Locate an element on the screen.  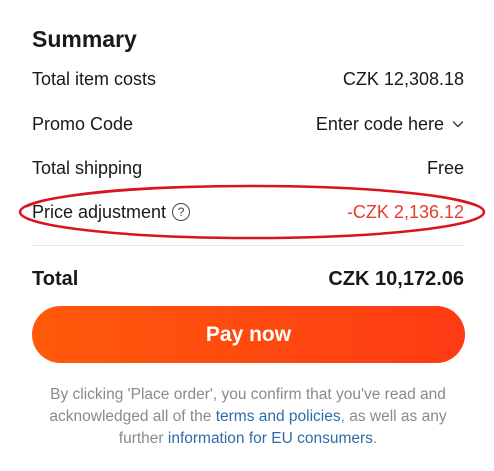
price-adjustment-value: -CZK 2,136.12 is located at coordinates (405, 211).